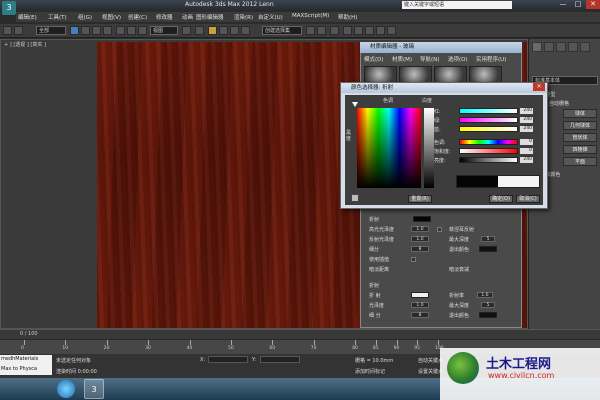 This screenshot has height=400, width=600. Describe the element at coordinates (120, 30) in the screenshot. I see `move-icon` at that location.